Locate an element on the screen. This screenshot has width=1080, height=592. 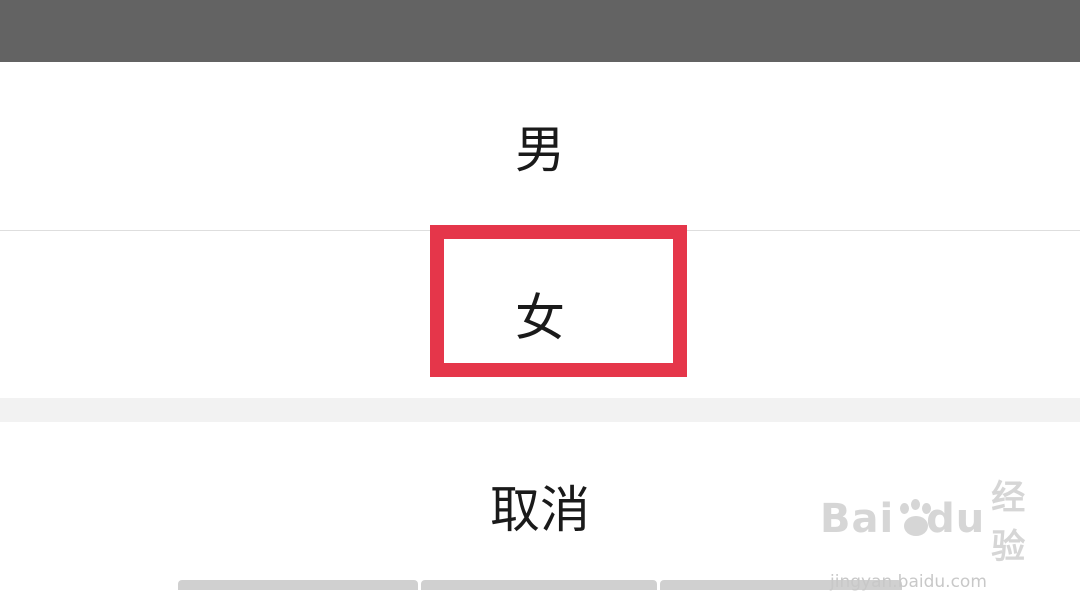
sheet-separator-band is located at coordinates (540, 410).